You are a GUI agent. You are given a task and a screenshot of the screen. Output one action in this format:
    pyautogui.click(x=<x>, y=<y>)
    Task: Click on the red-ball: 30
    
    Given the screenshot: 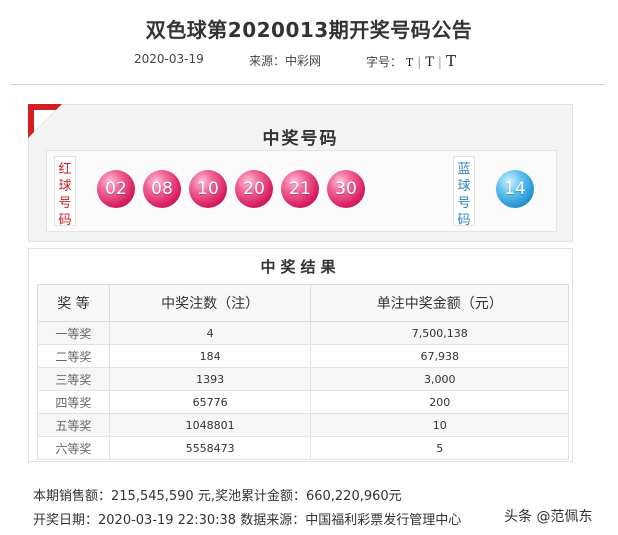 What is the action you would take?
    pyautogui.click(x=346, y=189)
    